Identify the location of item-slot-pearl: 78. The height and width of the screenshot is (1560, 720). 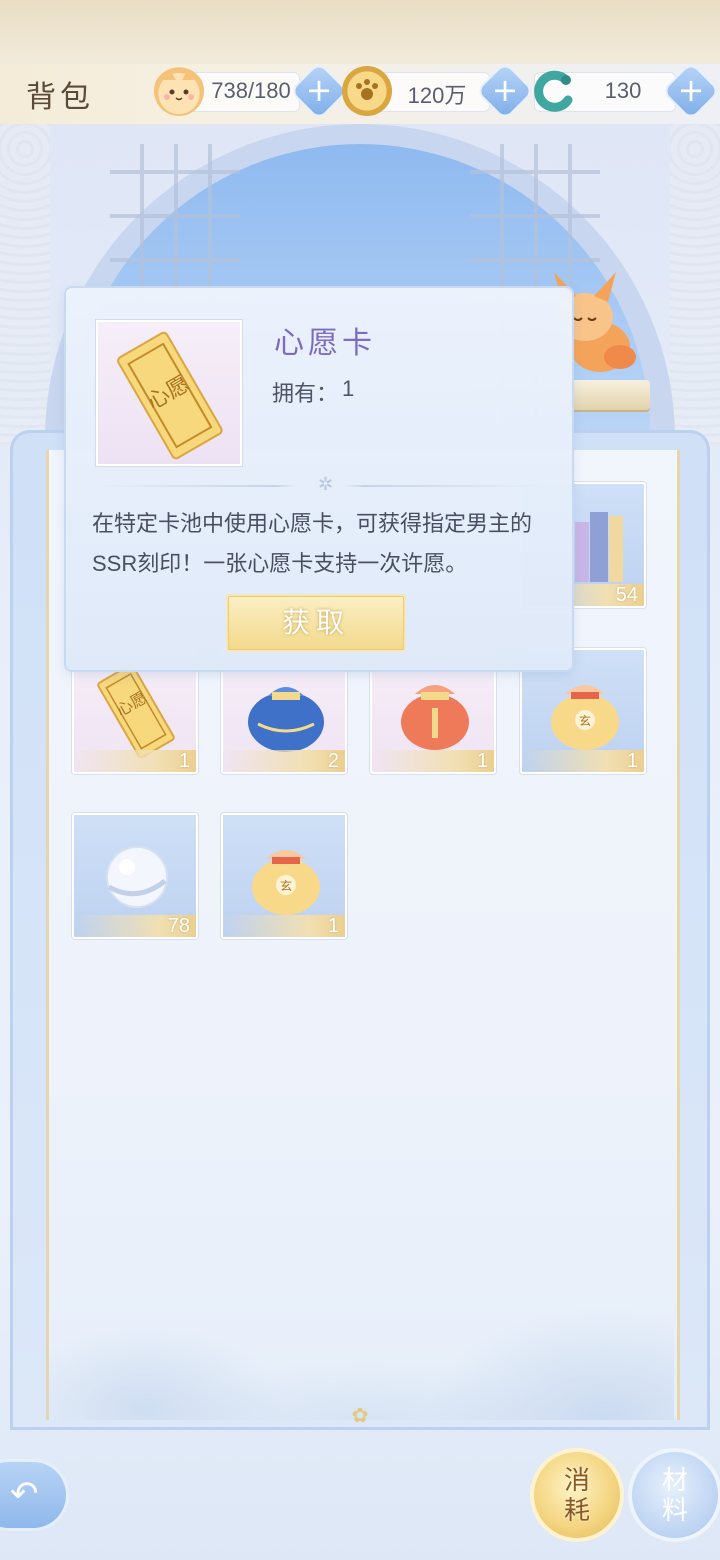
(135, 876).